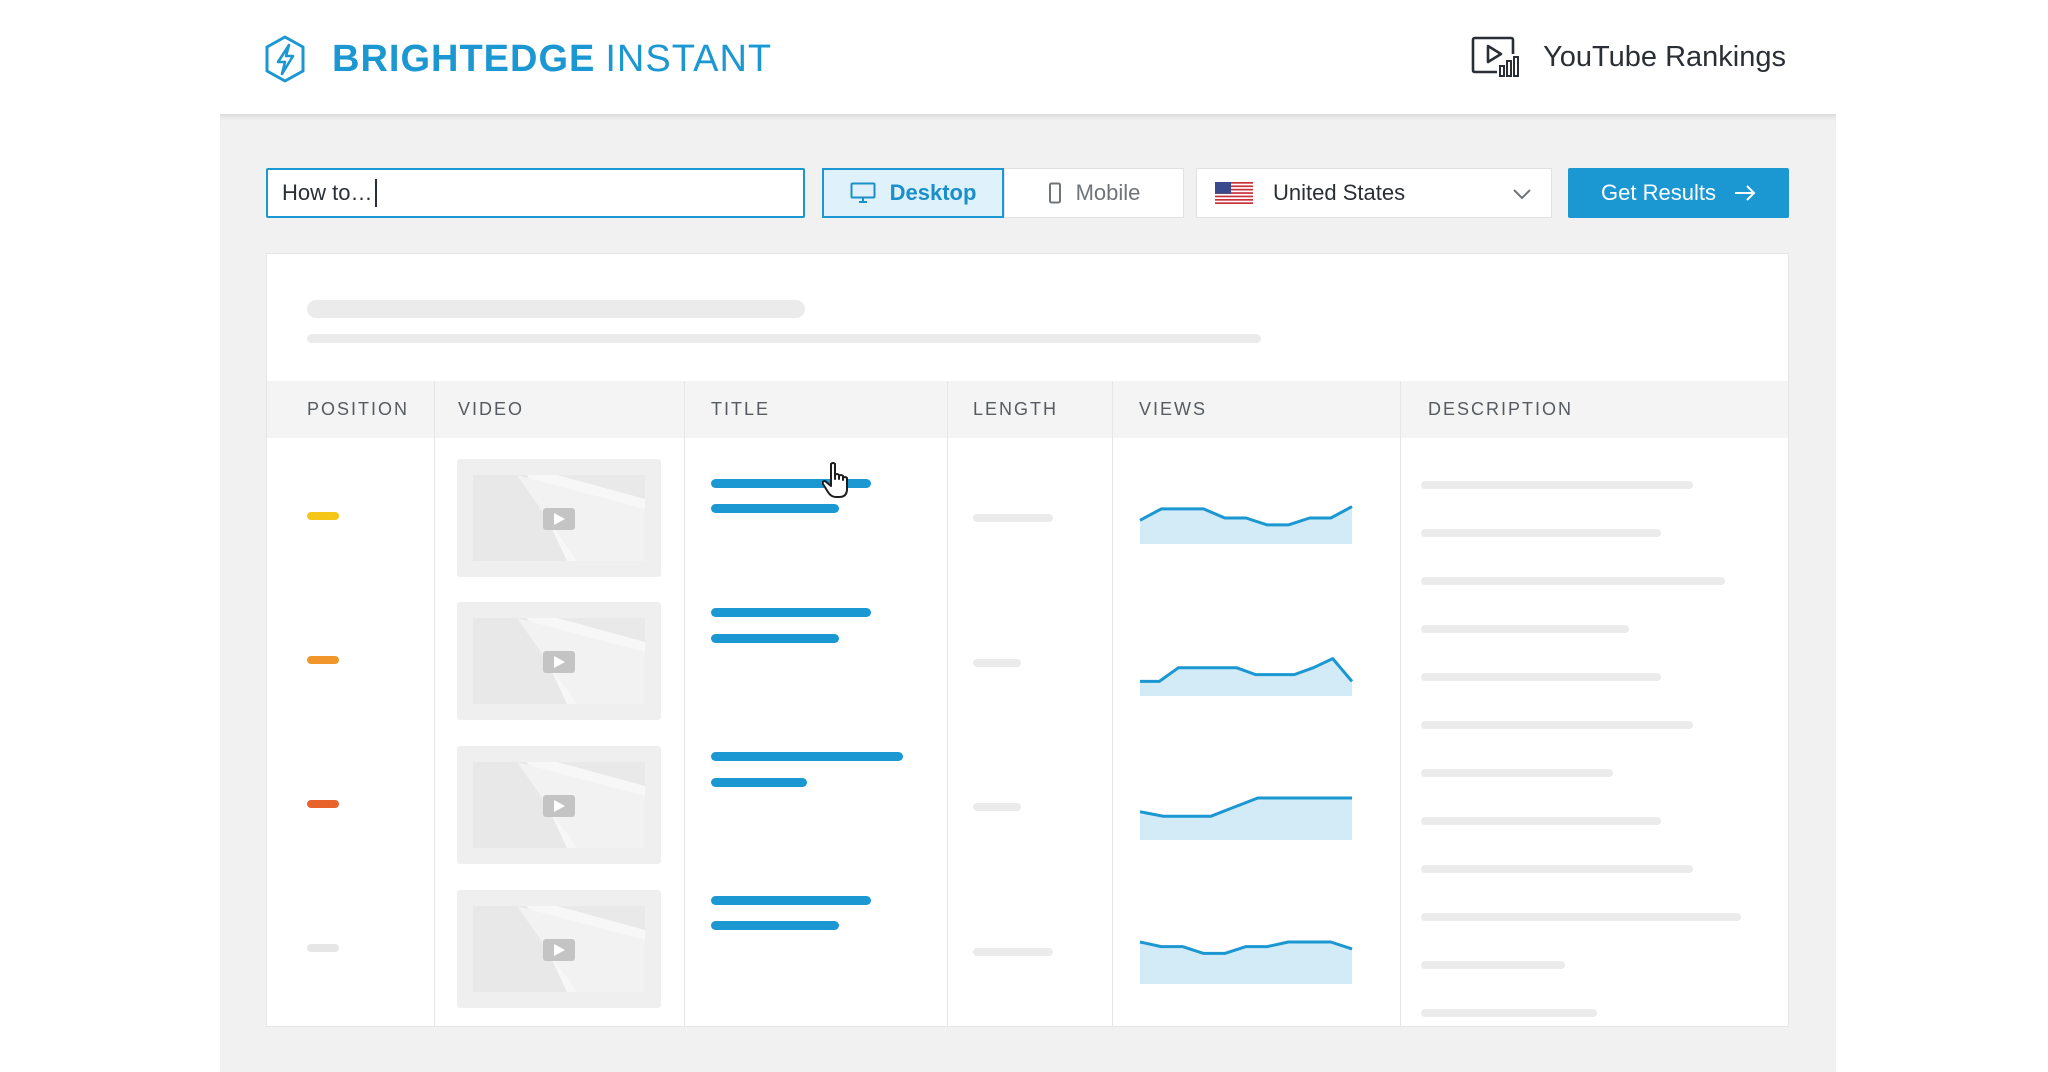  I want to click on summary-subtitle-placeholder, so click(784, 338).